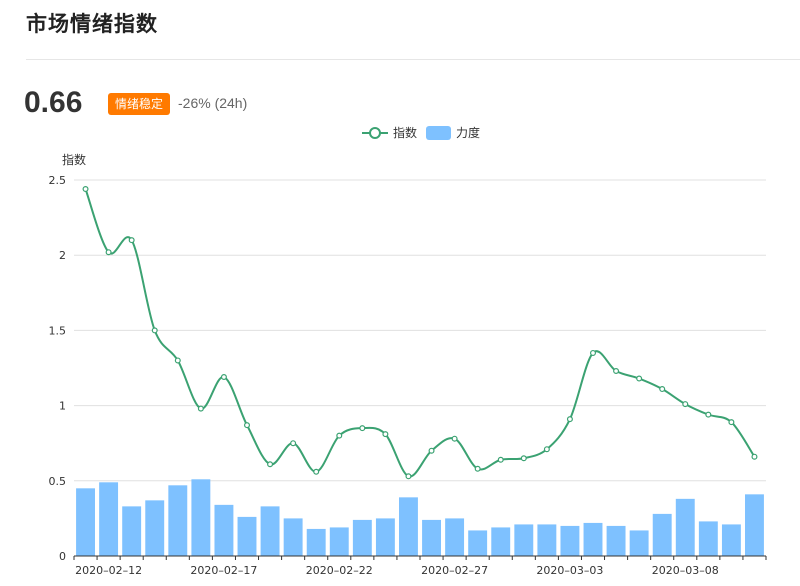  Describe the element at coordinates (58, 481) in the screenshot. I see `y-tick-label: 0.5` at that location.